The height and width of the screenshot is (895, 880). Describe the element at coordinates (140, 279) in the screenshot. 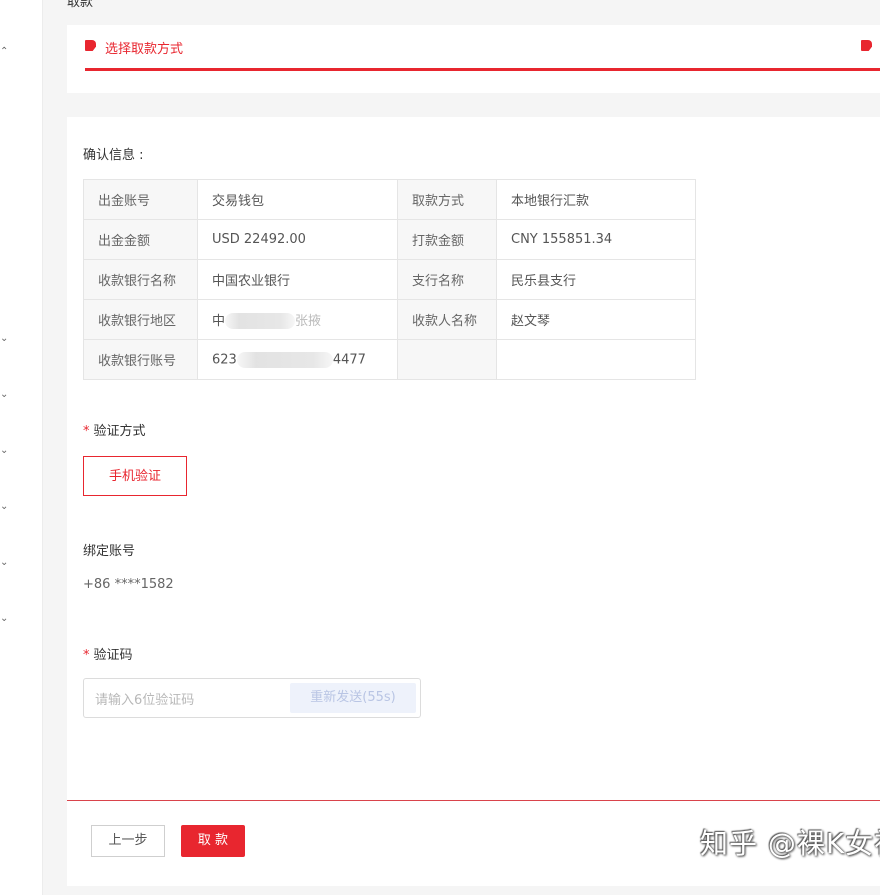

I see `table-cell-label: 收款银行名称` at that location.